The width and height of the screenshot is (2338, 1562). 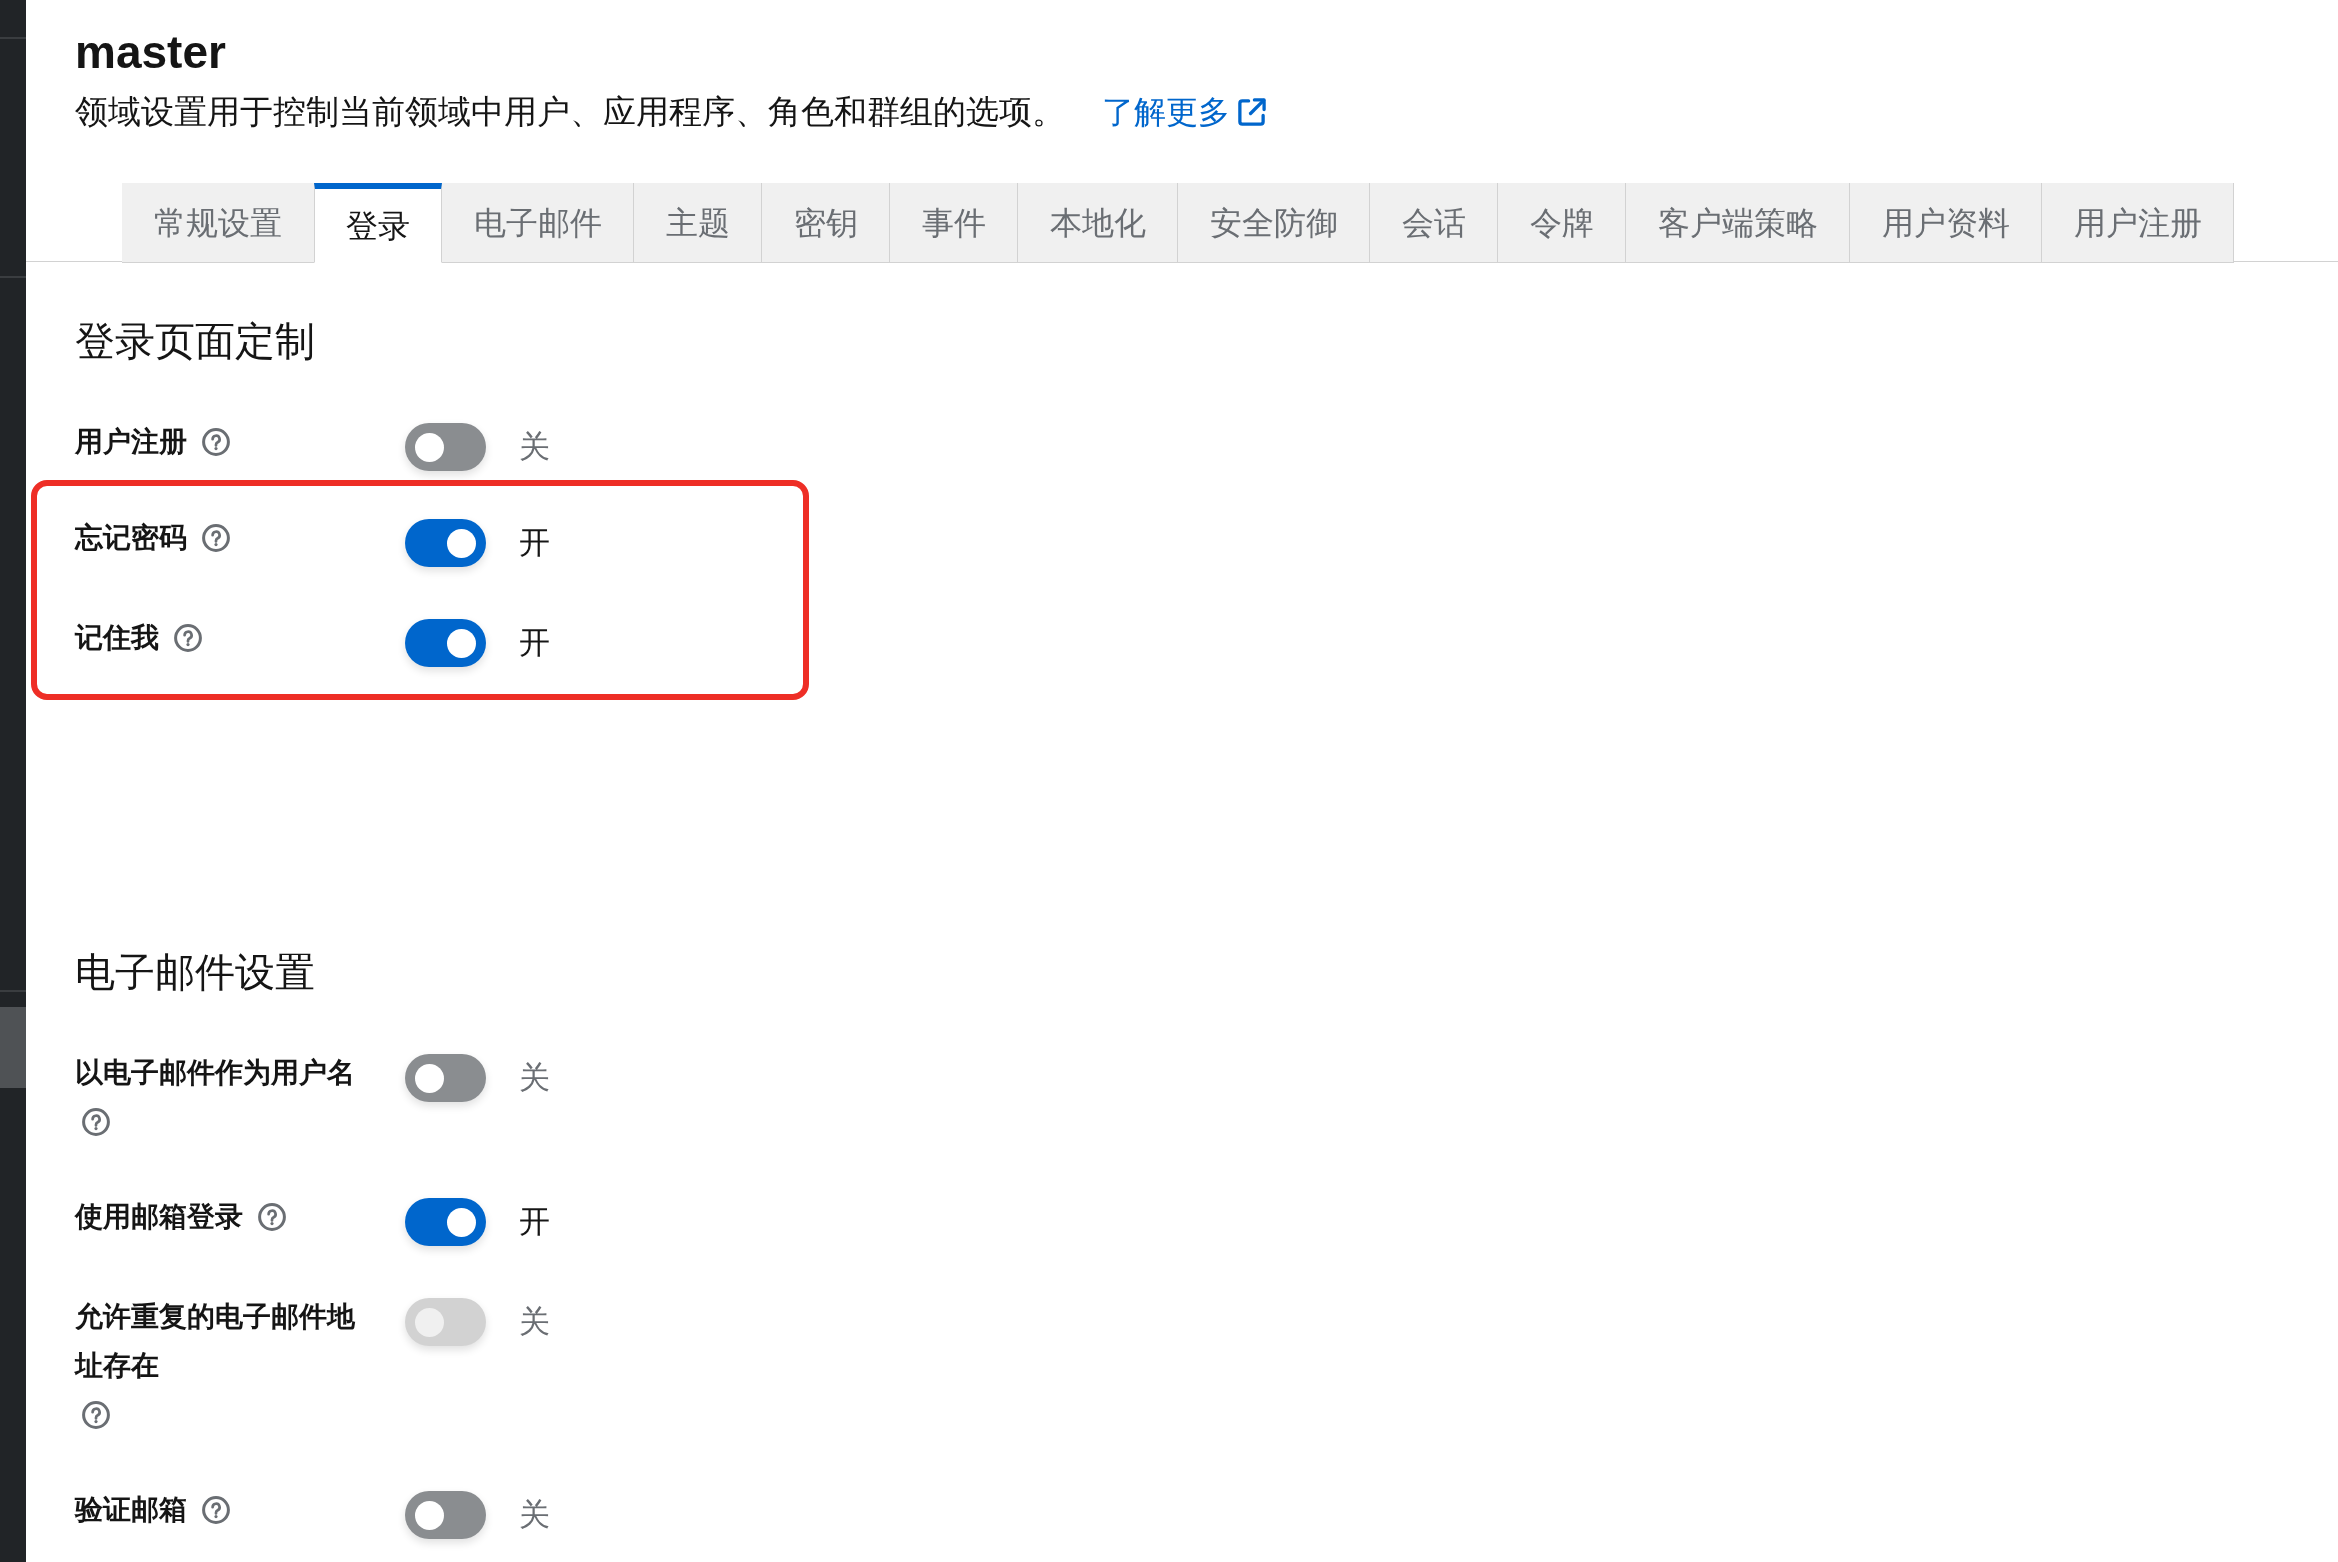 What do you see at coordinates (570, 112) in the screenshot?
I see `realm-description: 领域设置用于控制当前领域中用户、应用程序、角色和群组的选项。` at bounding box center [570, 112].